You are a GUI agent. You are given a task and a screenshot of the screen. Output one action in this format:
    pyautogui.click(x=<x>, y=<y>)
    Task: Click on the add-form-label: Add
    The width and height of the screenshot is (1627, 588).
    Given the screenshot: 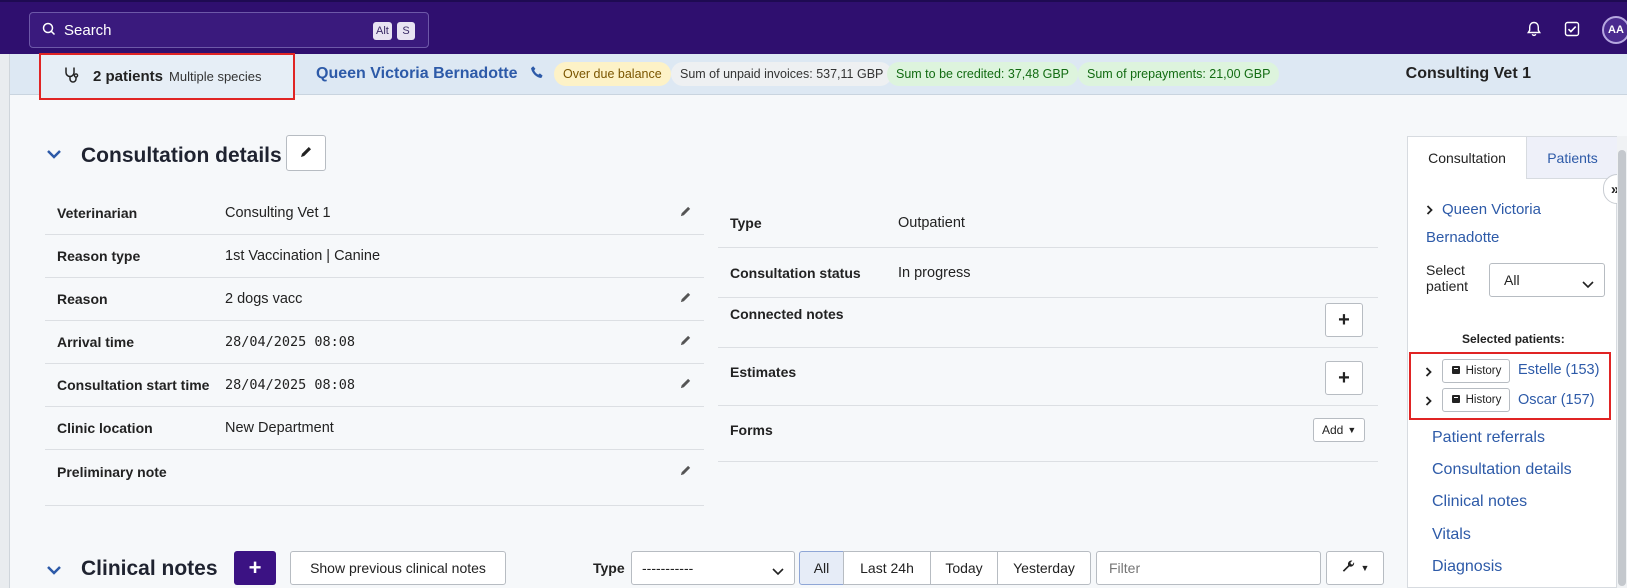 What is the action you would take?
    pyautogui.click(x=1333, y=430)
    